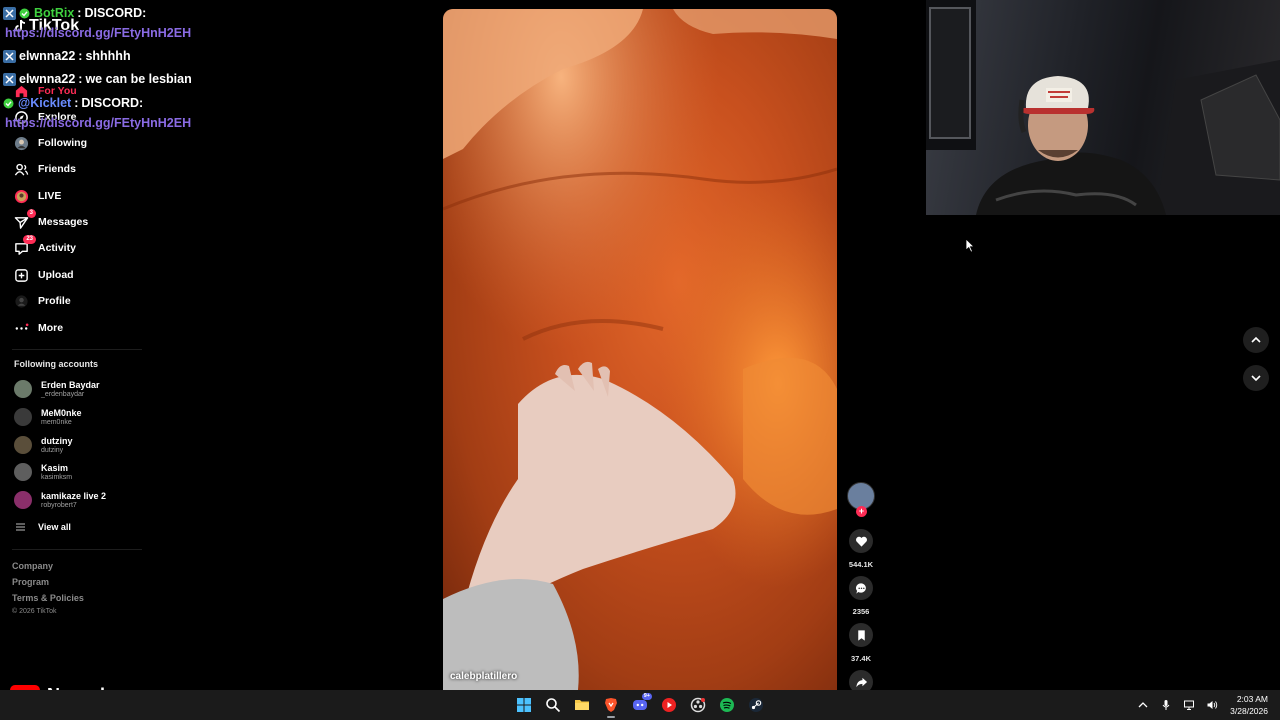 Image resolution: width=1280 pixels, height=720 pixels. Describe the element at coordinates (56, 364) in the screenshot. I see `following-accounts-title: Following accounts` at that location.